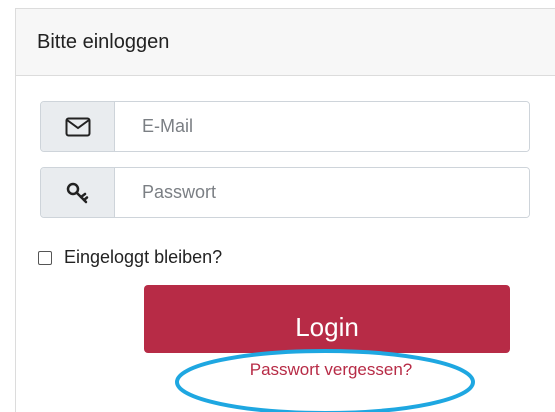 This screenshot has width=555, height=412. I want to click on forgot-password-link: Passwort vergessen?, so click(331, 370).